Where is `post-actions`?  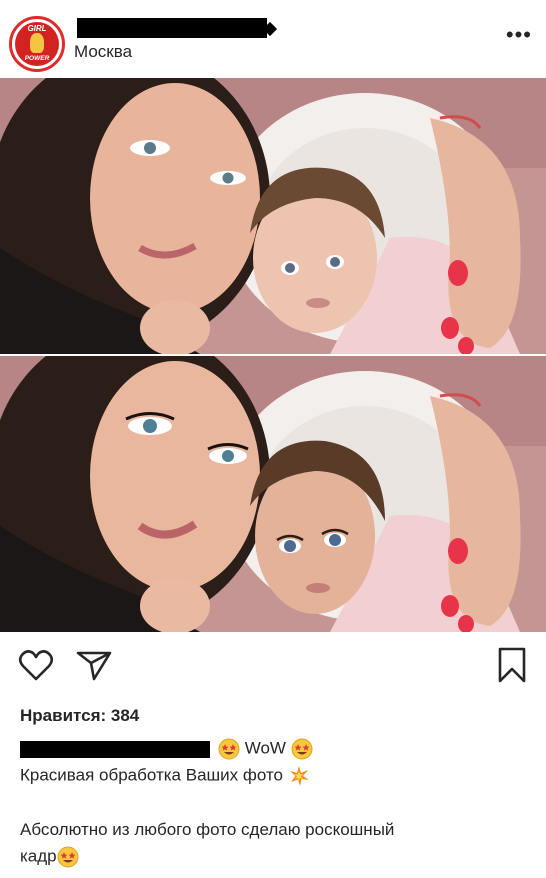 post-actions is located at coordinates (273, 670).